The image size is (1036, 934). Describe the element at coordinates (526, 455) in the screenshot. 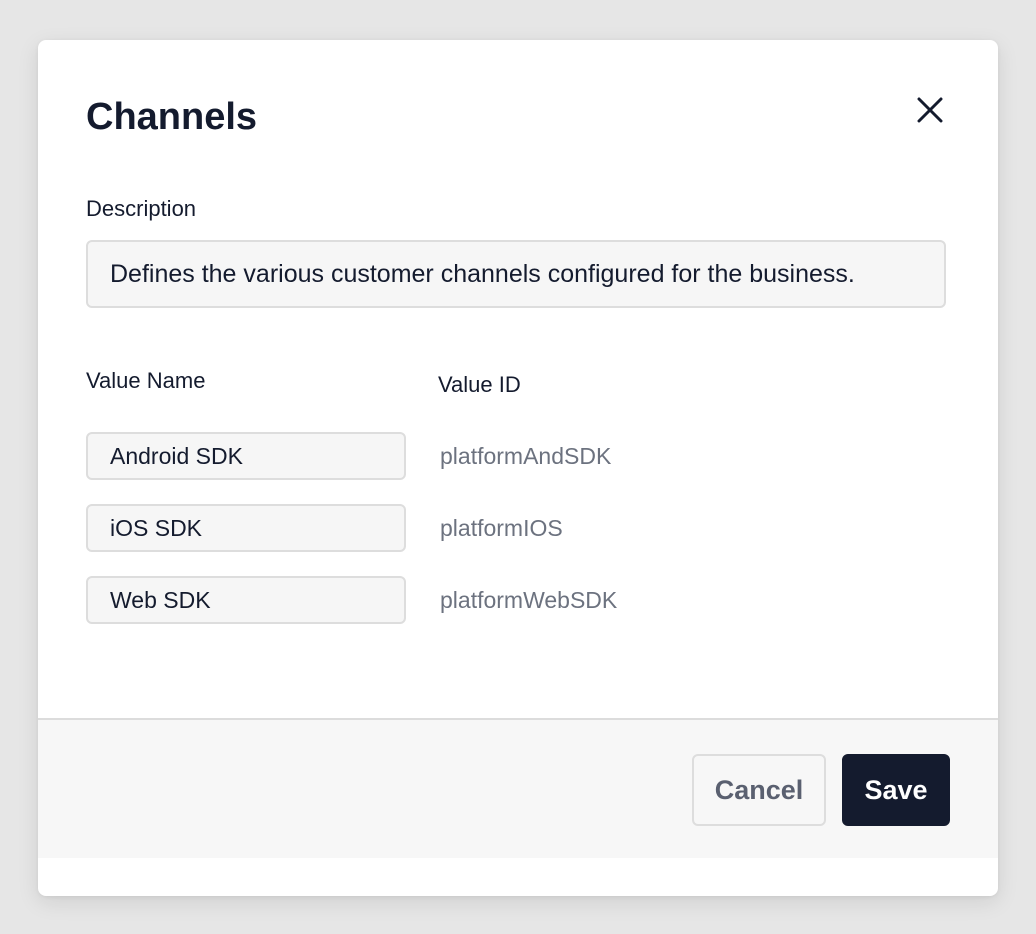

I see `value-id: platformAndSDK` at that location.